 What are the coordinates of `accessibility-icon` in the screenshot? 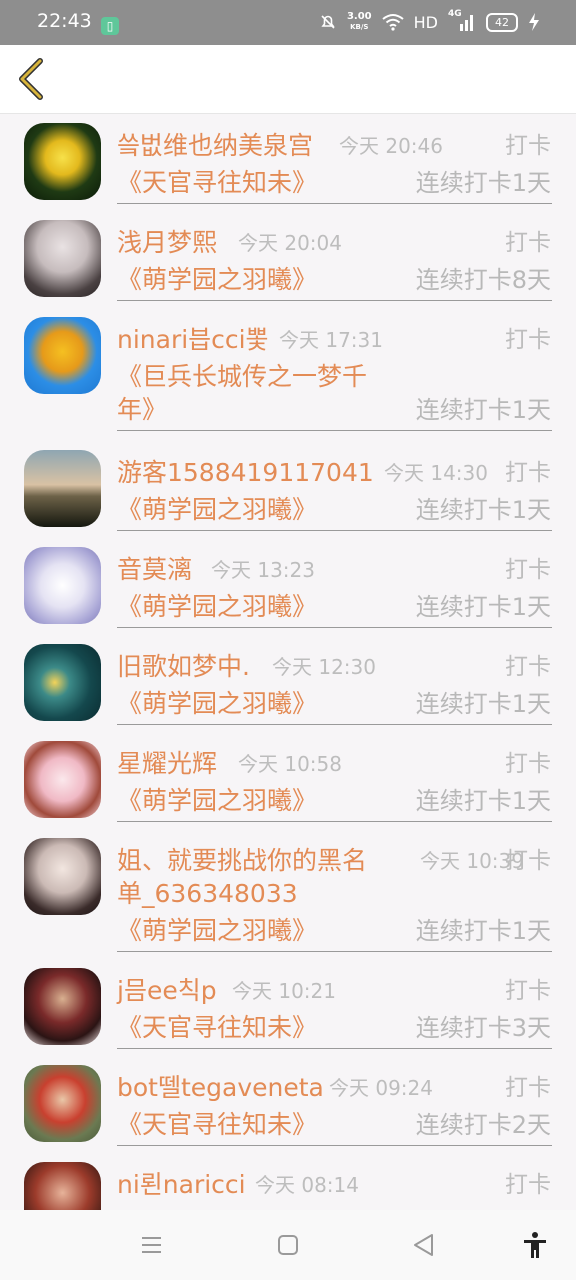 It's located at (535, 1245).